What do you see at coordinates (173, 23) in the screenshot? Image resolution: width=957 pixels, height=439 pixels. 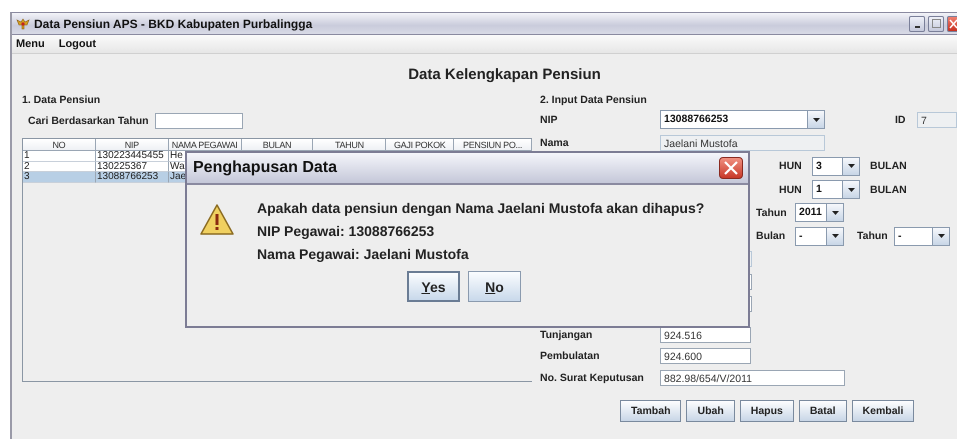 I see `window-title: Data Pensiun APS - BKD Kabupaten Purbalingga` at bounding box center [173, 23].